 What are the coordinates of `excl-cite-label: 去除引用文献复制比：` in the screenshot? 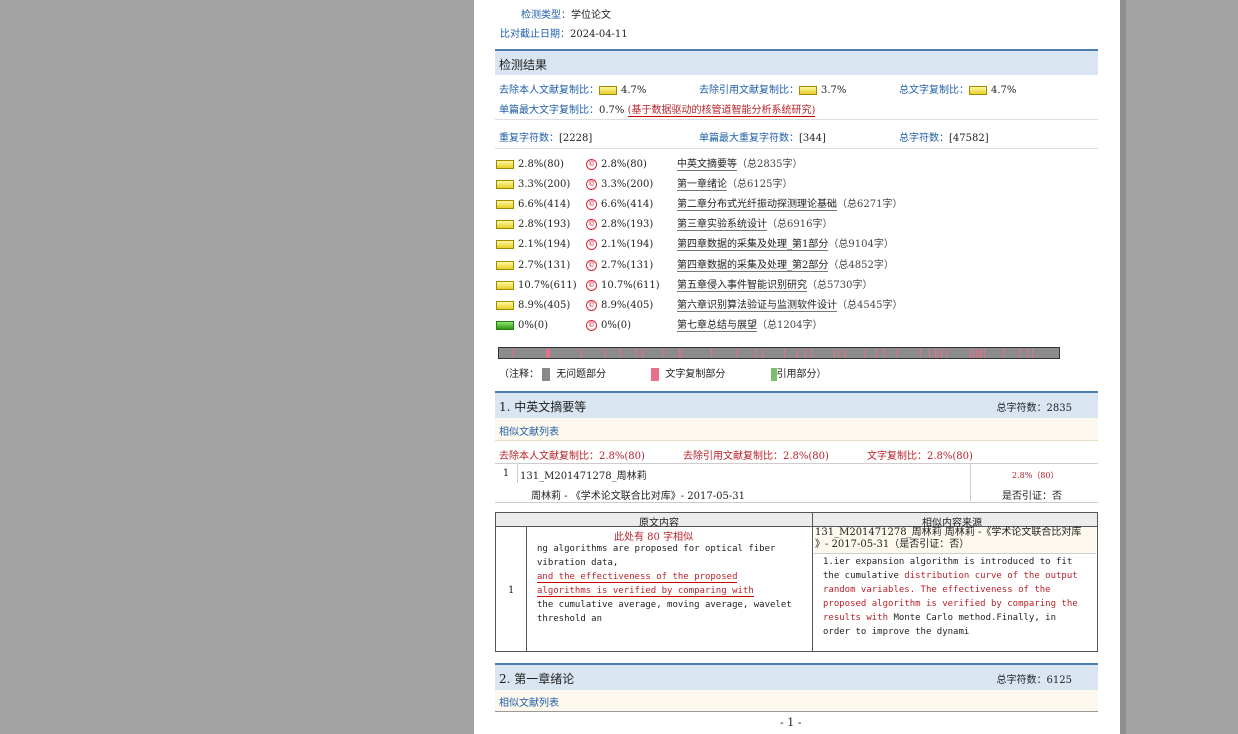 It's located at (749, 90).